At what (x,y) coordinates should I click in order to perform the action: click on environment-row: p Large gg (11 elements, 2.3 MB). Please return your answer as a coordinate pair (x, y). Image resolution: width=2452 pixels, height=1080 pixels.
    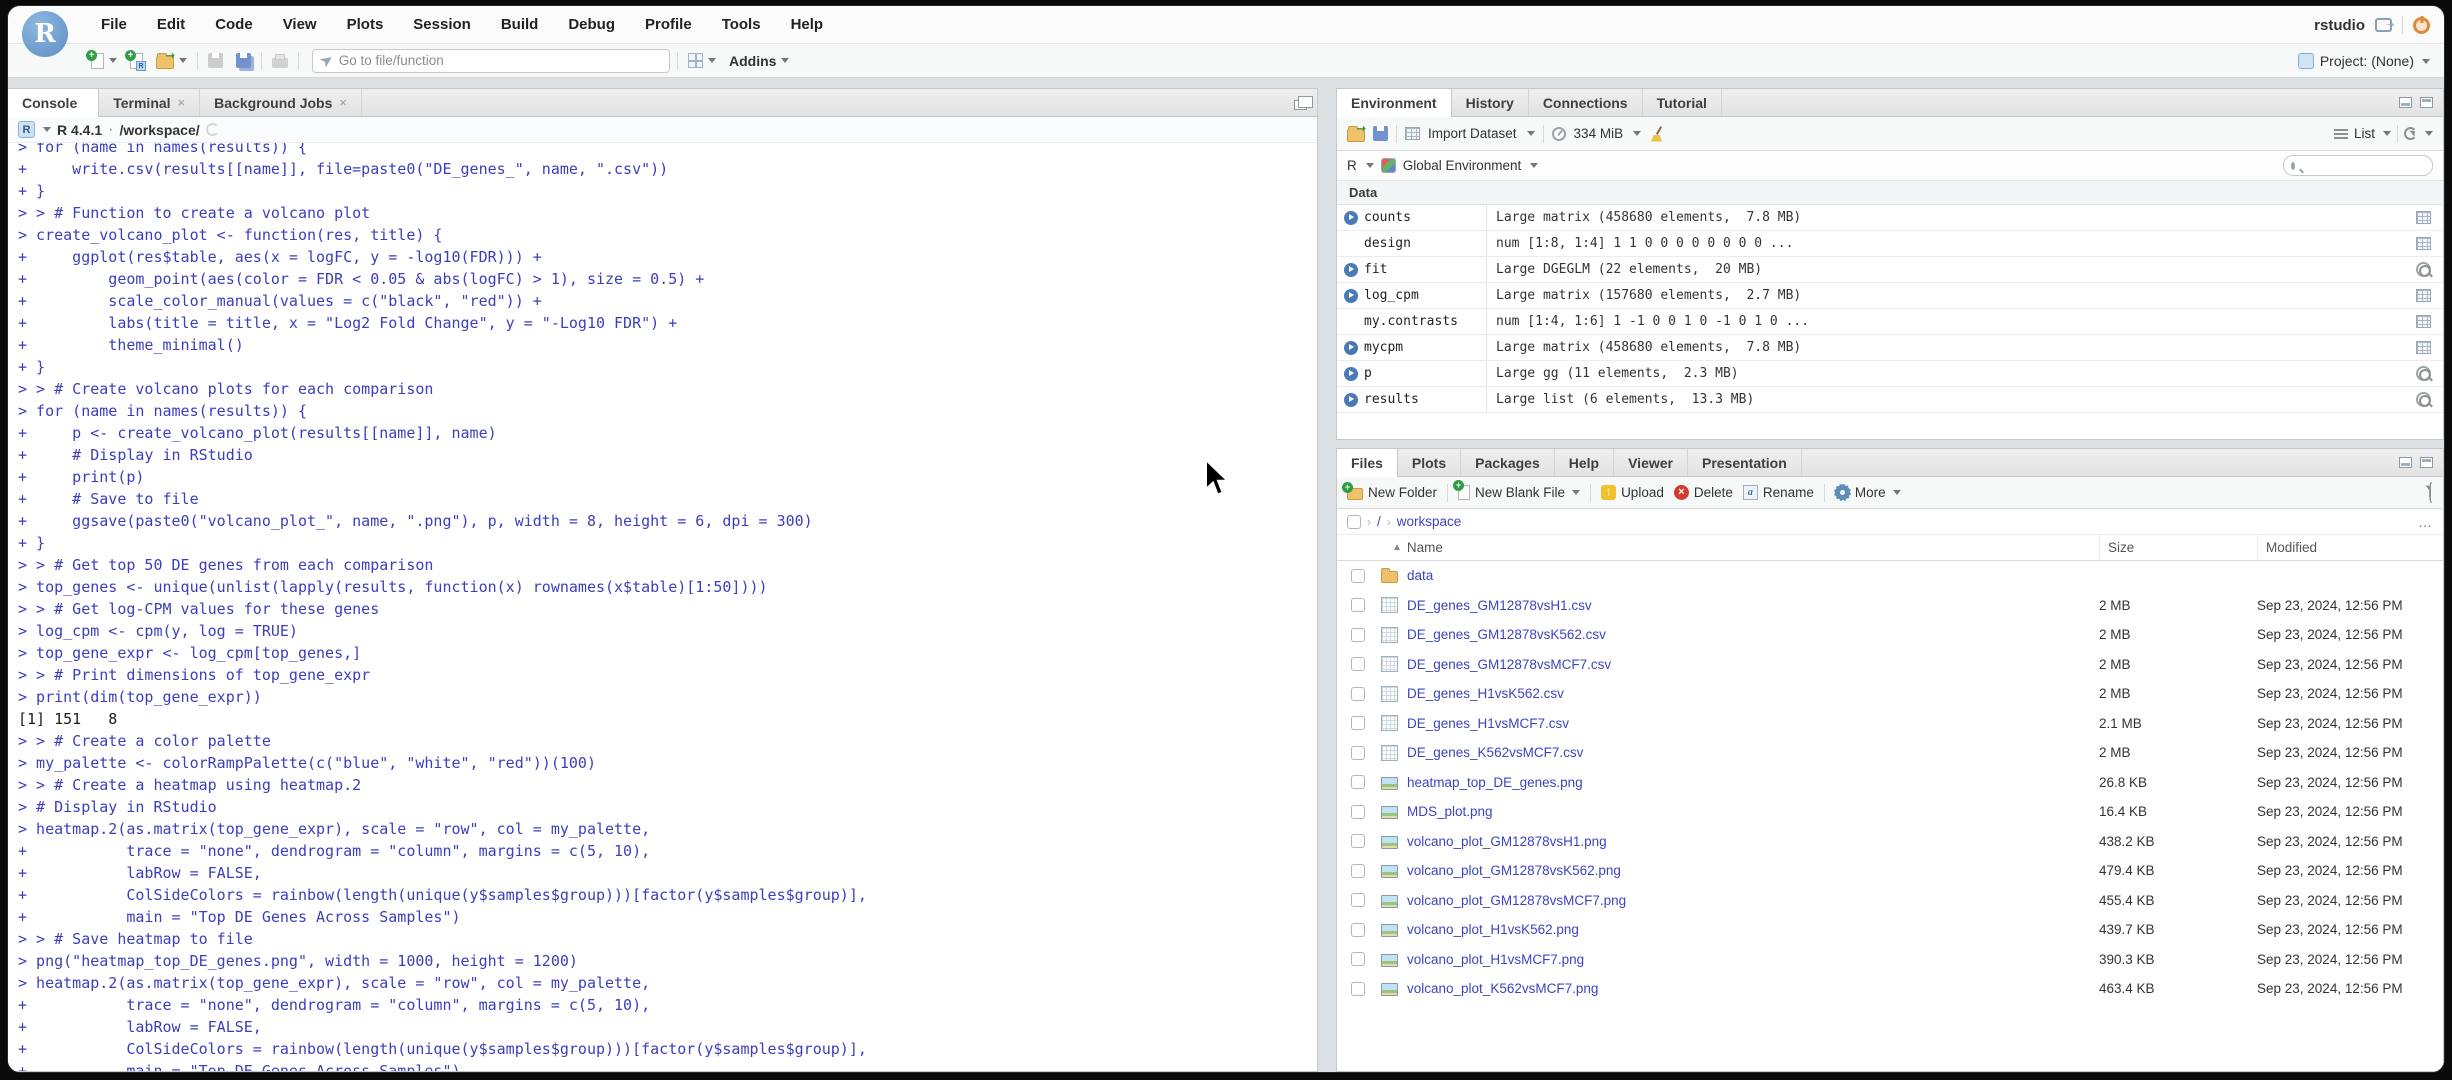
    Looking at the image, I should click on (1890, 374).